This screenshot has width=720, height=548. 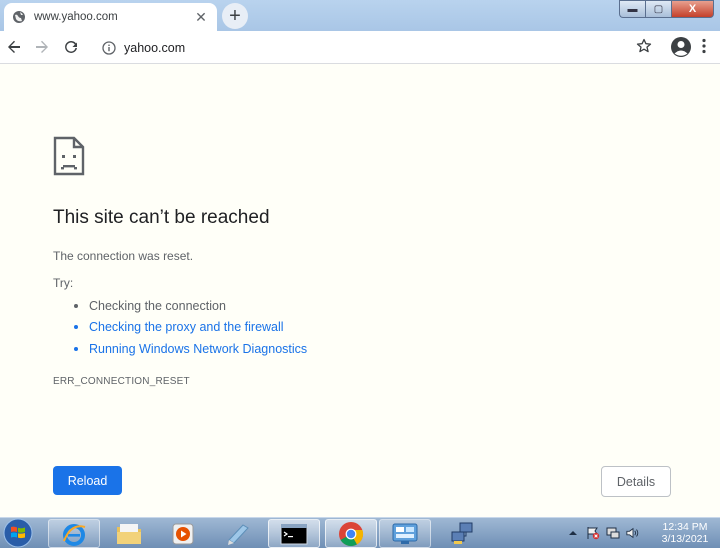 What do you see at coordinates (63, 283) in the screenshot?
I see `try-label: Try:` at bounding box center [63, 283].